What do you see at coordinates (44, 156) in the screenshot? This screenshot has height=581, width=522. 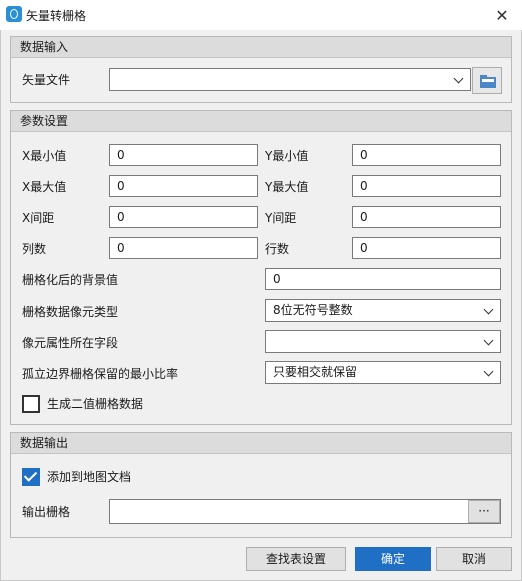 I see `xmin-label: X最小值` at bounding box center [44, 156].